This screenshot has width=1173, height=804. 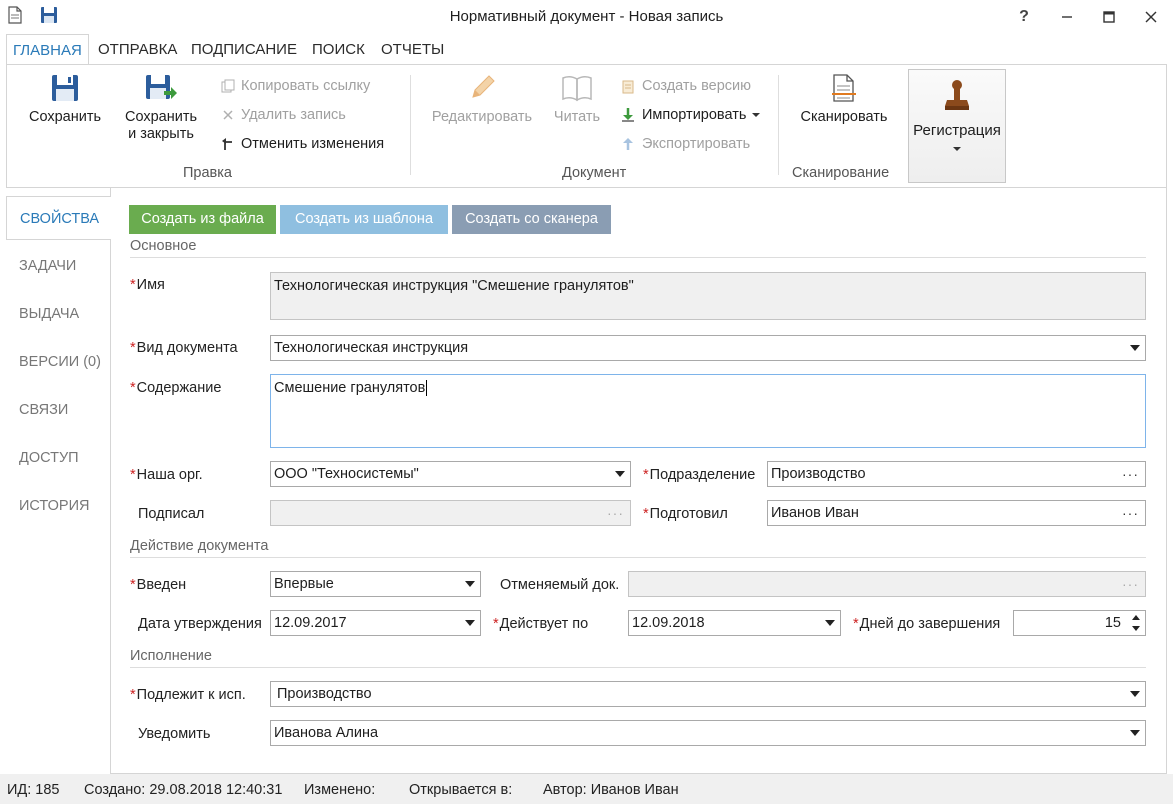 I want to click on executor-select: Производство, so click(x=708, y=694).